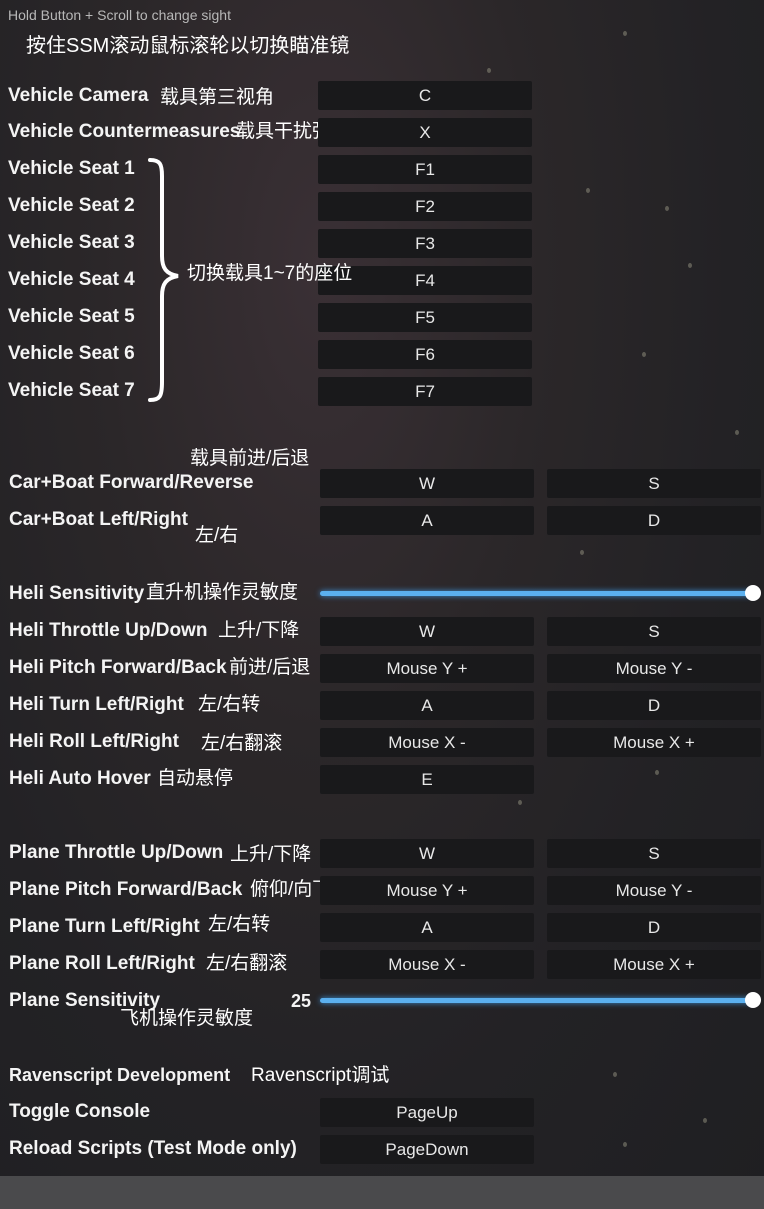 This screenshot has height=1209, width=764. I want to click on car-forward-cn: 载具前进/后退, so click(250, 458).